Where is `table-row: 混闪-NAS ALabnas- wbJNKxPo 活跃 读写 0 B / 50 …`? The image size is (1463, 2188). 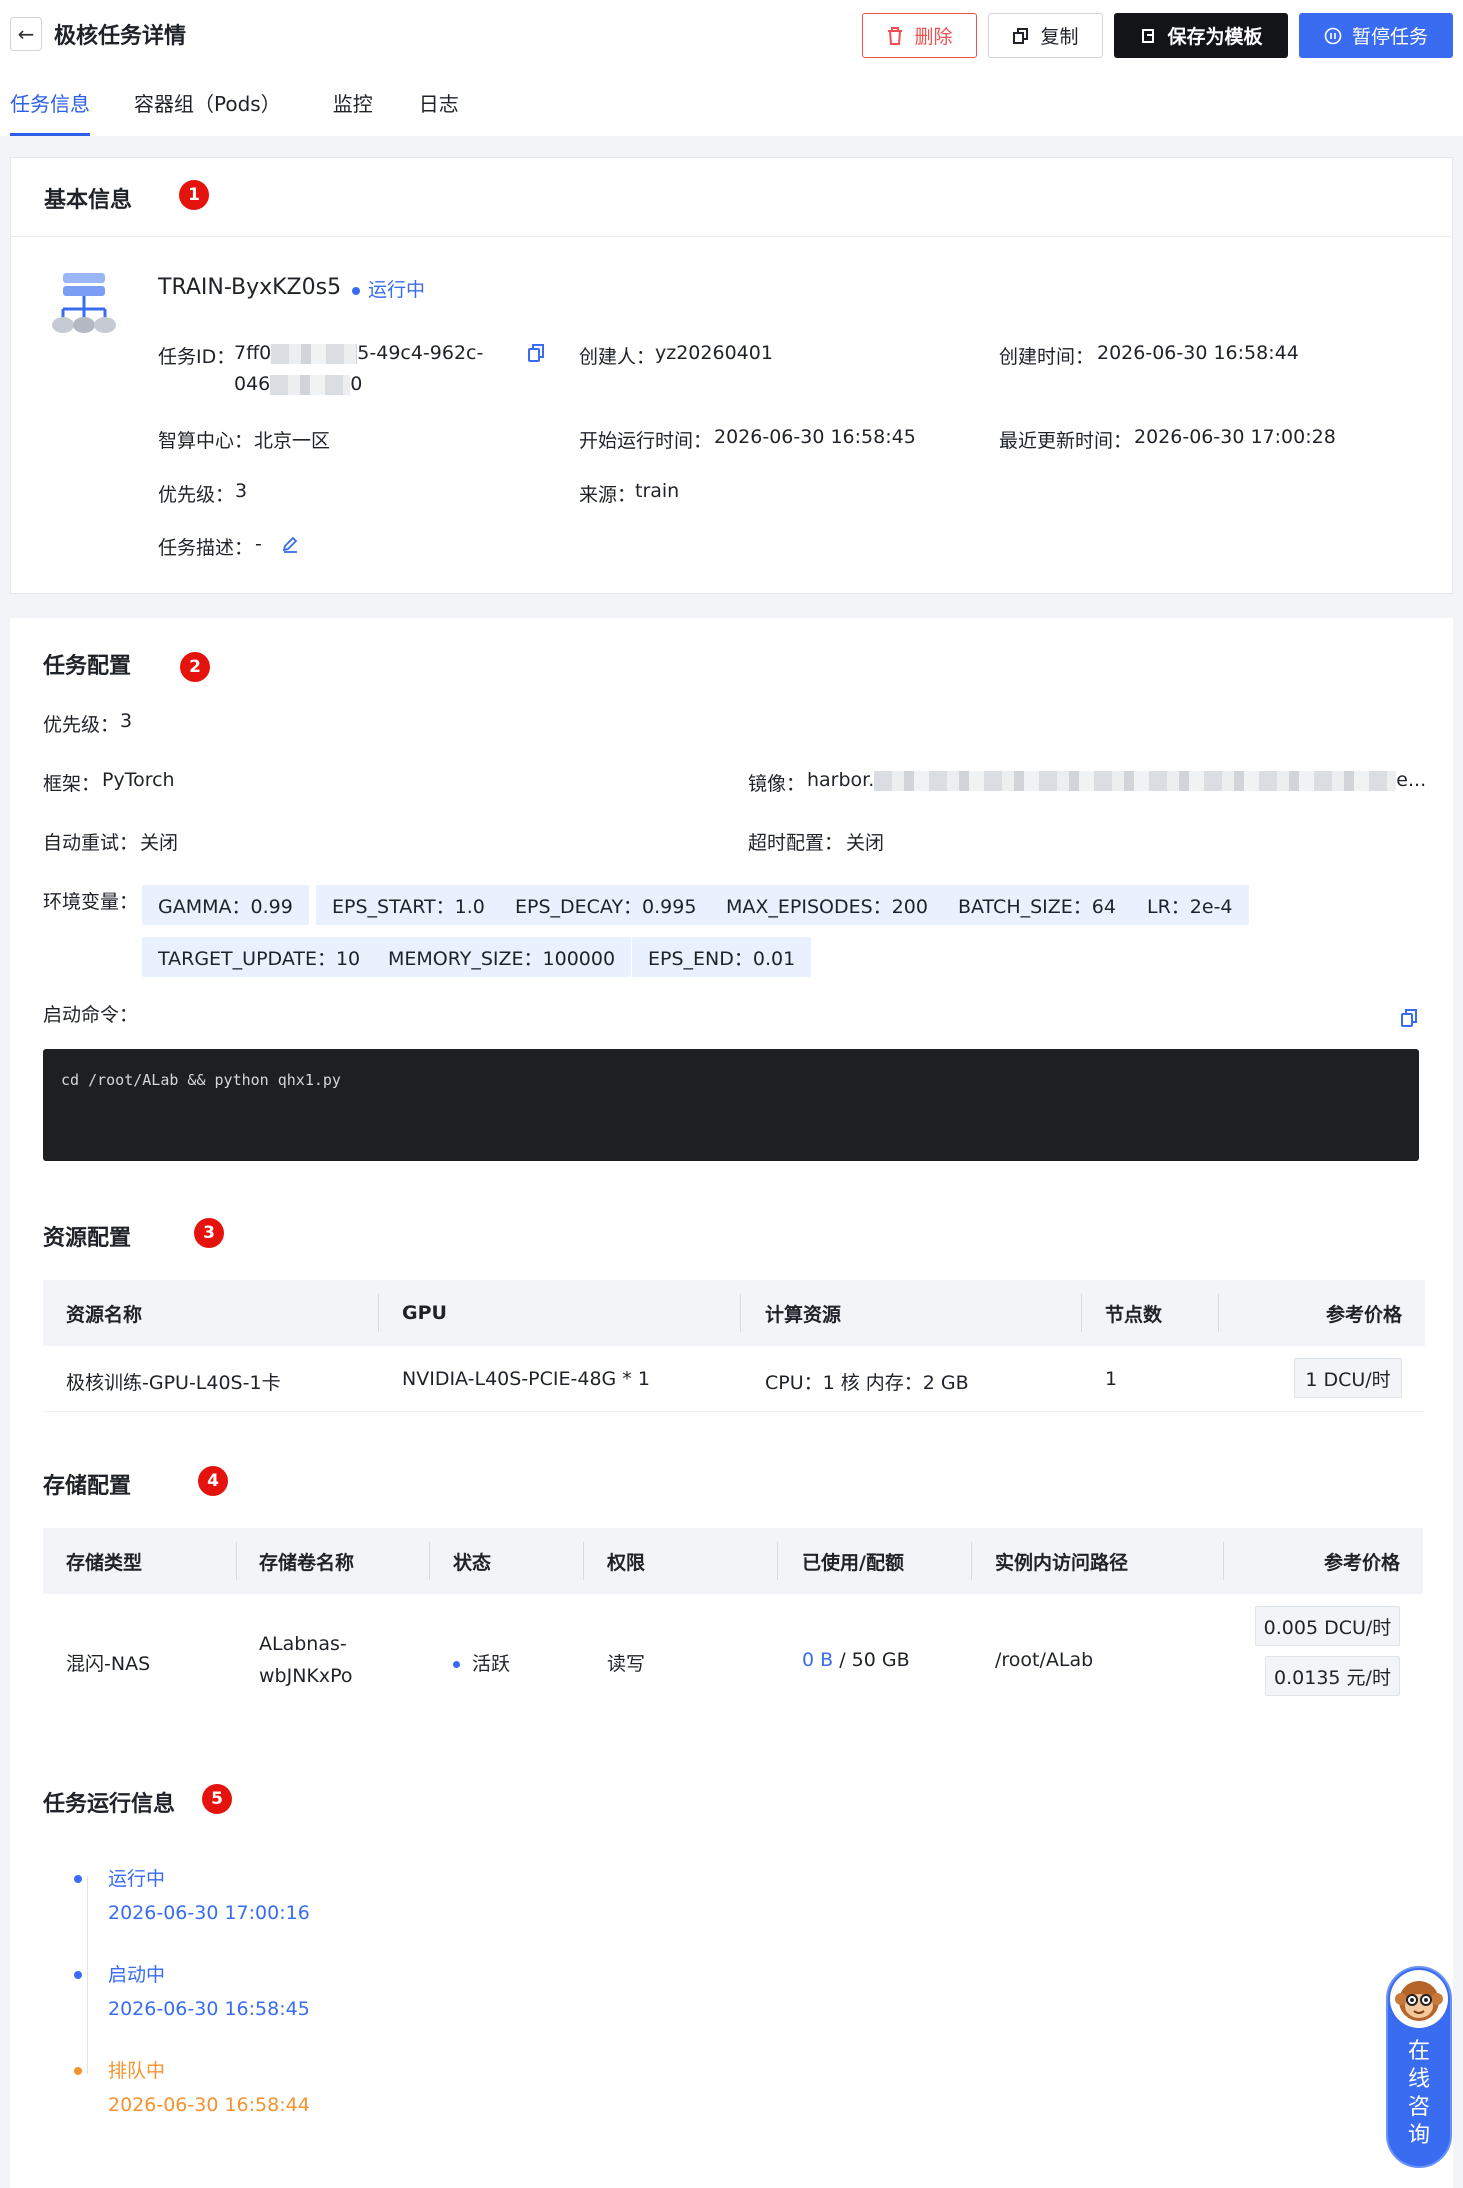 table-row: 混闪-NAS ALabnas- wbJNKxPo 活跃 读写 0 B / 50 … is located at coordinates (733, 1662).